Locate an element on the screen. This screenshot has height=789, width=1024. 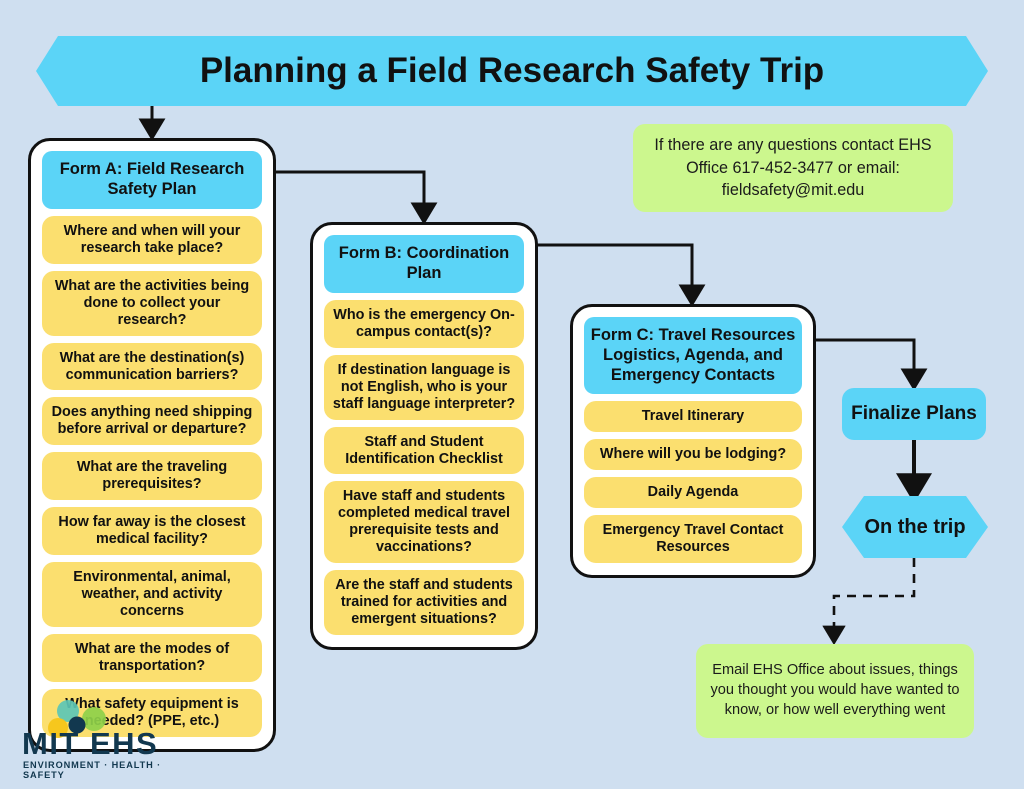
form-a-item-5: What are the traveling prerequisites? is located at coordinates (152, 476).